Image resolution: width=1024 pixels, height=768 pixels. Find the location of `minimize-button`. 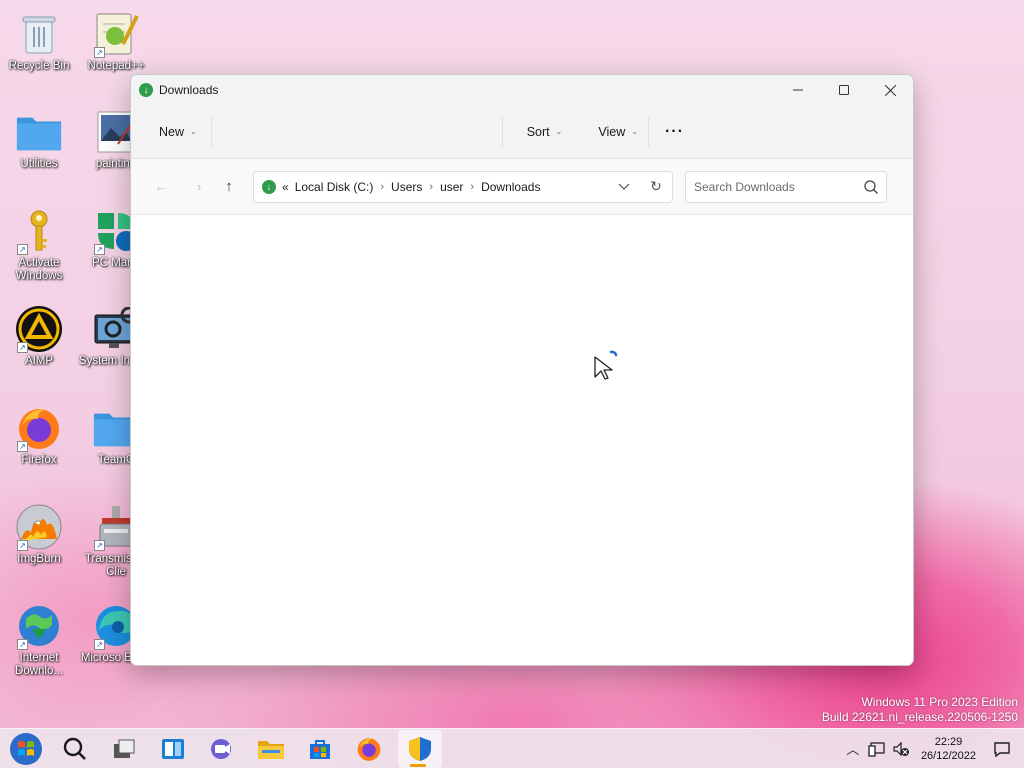

minimize-button is located at coordinates (798, 90).